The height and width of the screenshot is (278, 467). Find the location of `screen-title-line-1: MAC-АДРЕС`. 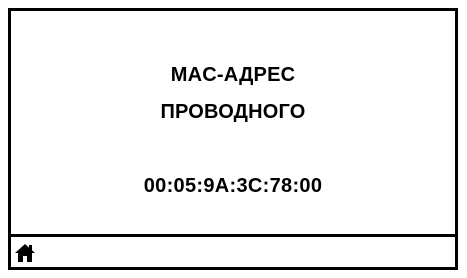

screen-title-line-1: MAC-АДРЕС is located at coordinates (233, 75).